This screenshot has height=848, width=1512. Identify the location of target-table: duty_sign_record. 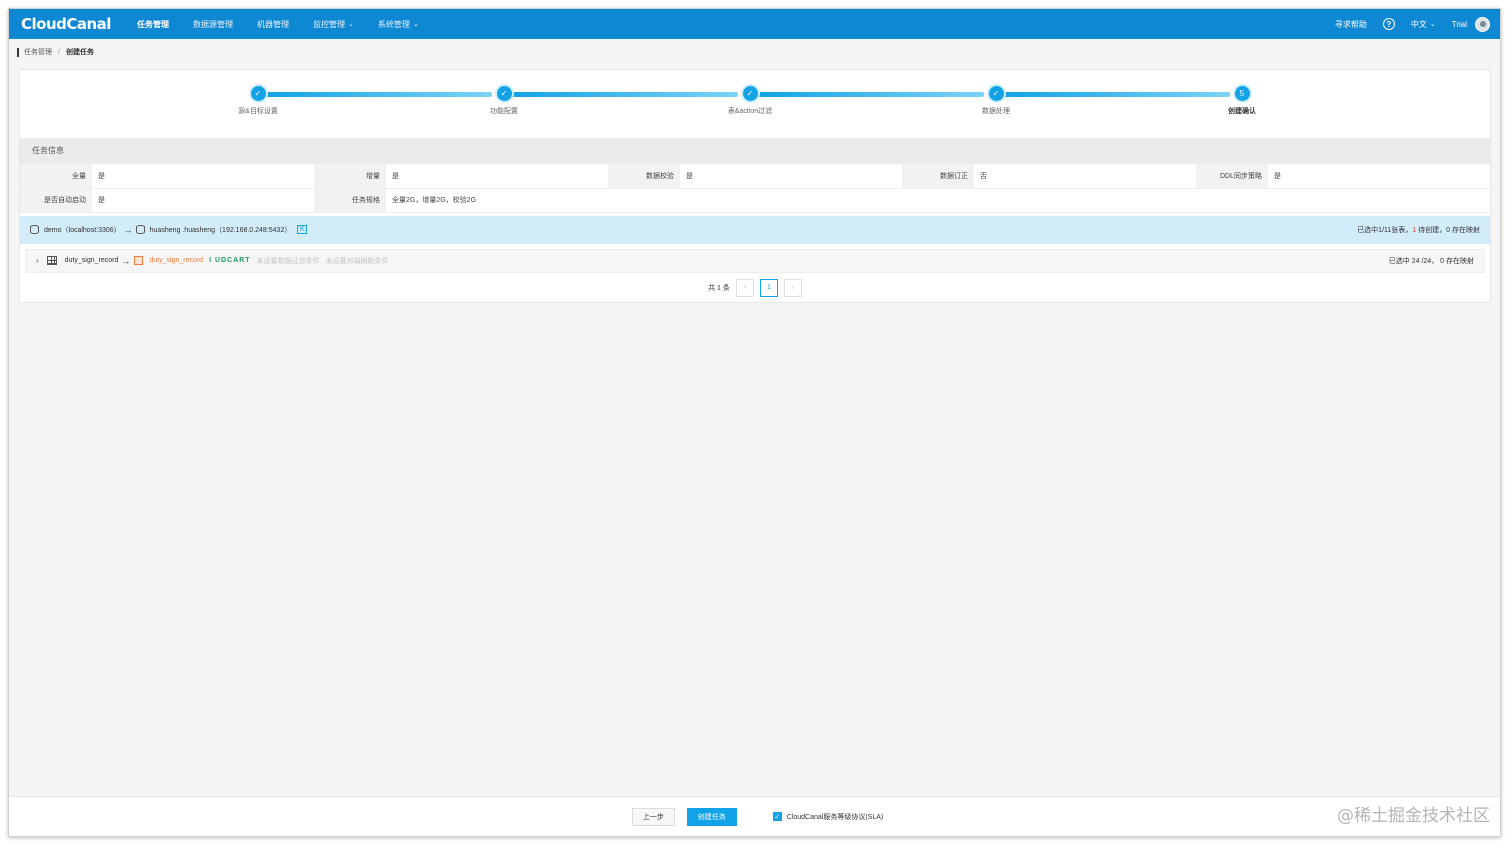
(176, 260).